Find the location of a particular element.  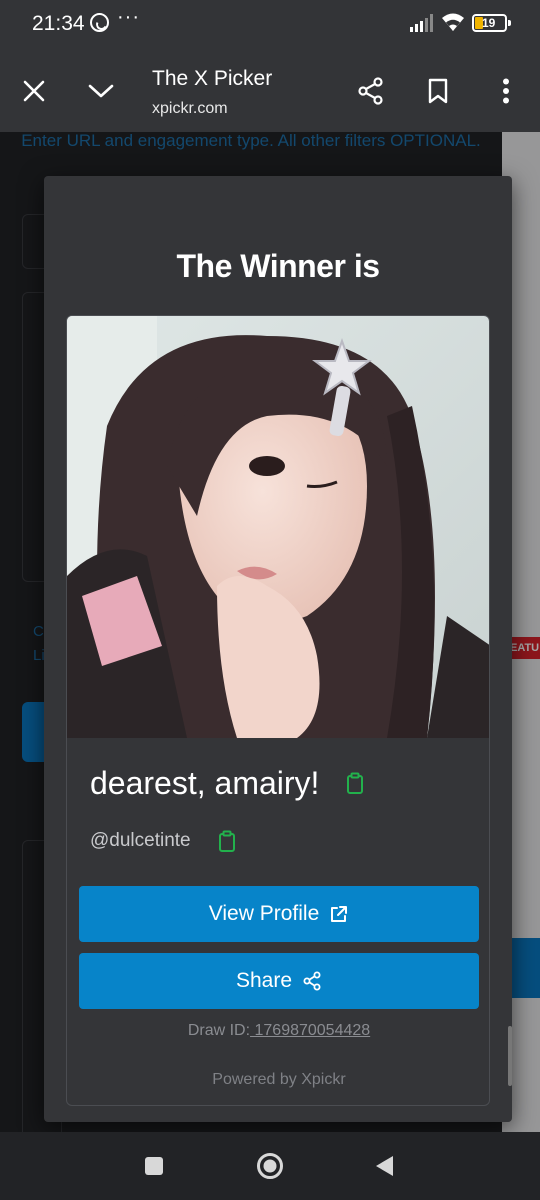

close-icon is located at coordinates (34, 91).